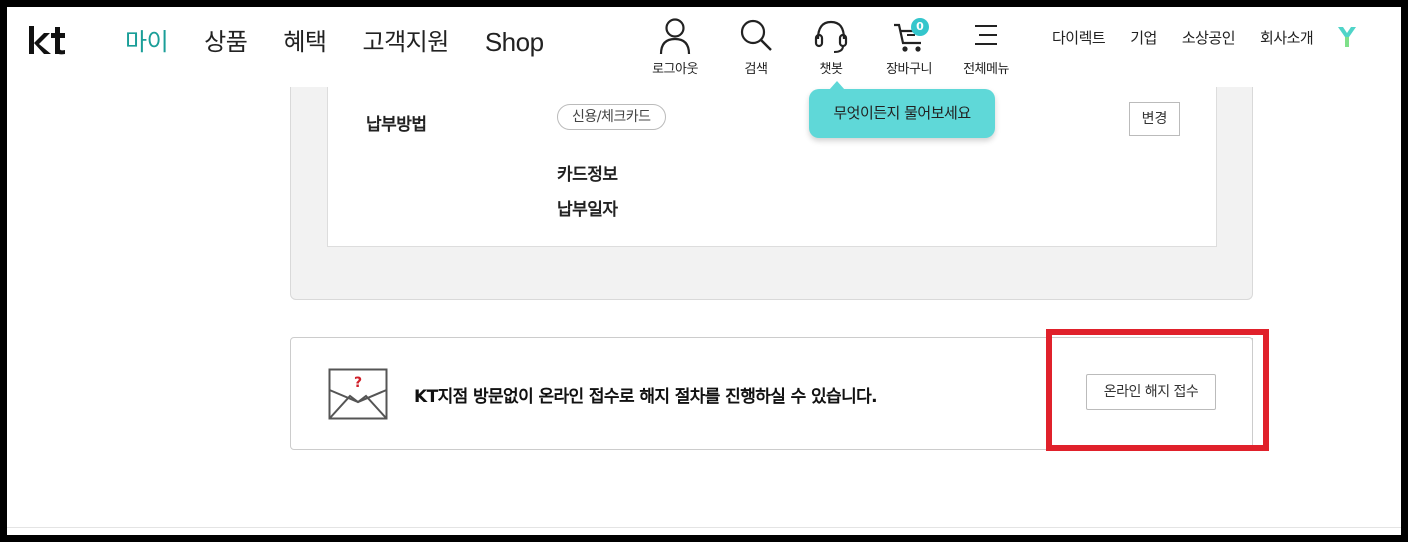  What do you see at coordinates (675, 36) in the screenshot?
I see `person-icon` at bounding box center [675, 36].